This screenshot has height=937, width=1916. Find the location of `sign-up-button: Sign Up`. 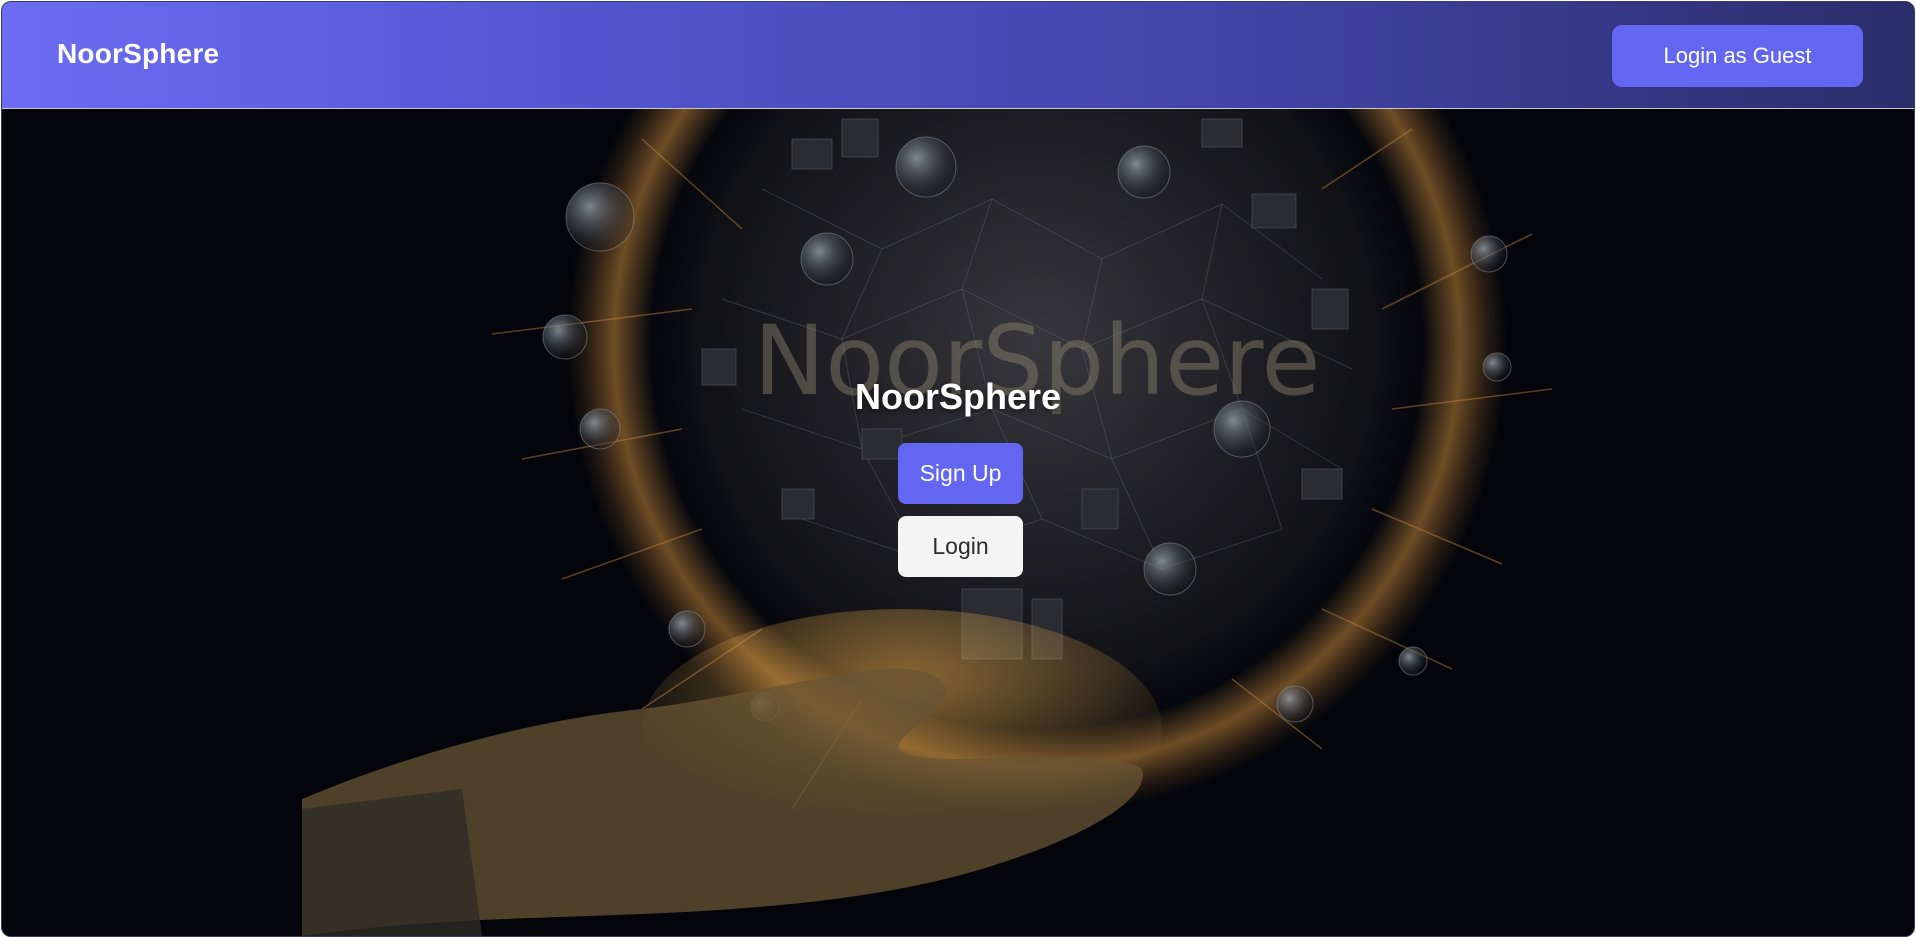

sign-up-button: Sign Up is located at coordinates (960, 473).